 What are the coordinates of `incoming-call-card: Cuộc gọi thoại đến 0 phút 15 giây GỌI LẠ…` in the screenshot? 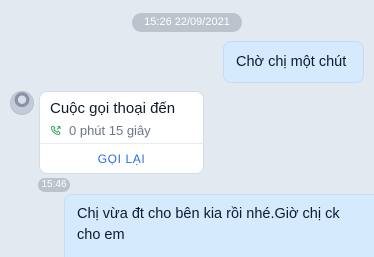 It's located at (121, 132).